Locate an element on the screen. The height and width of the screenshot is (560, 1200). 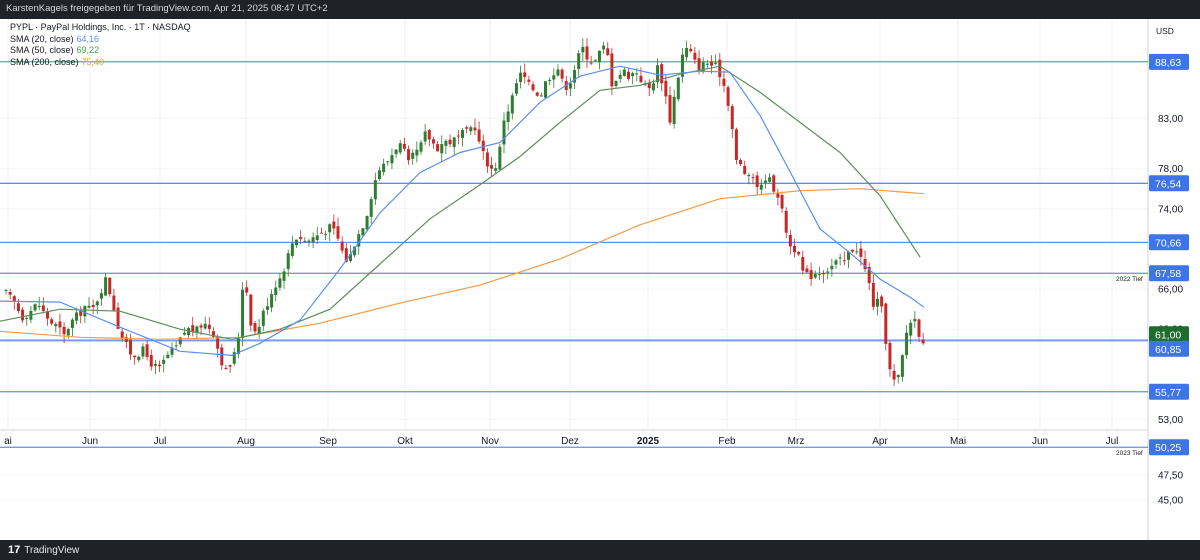
time-tick-label: Jun is located at coordinates (1040, 441).